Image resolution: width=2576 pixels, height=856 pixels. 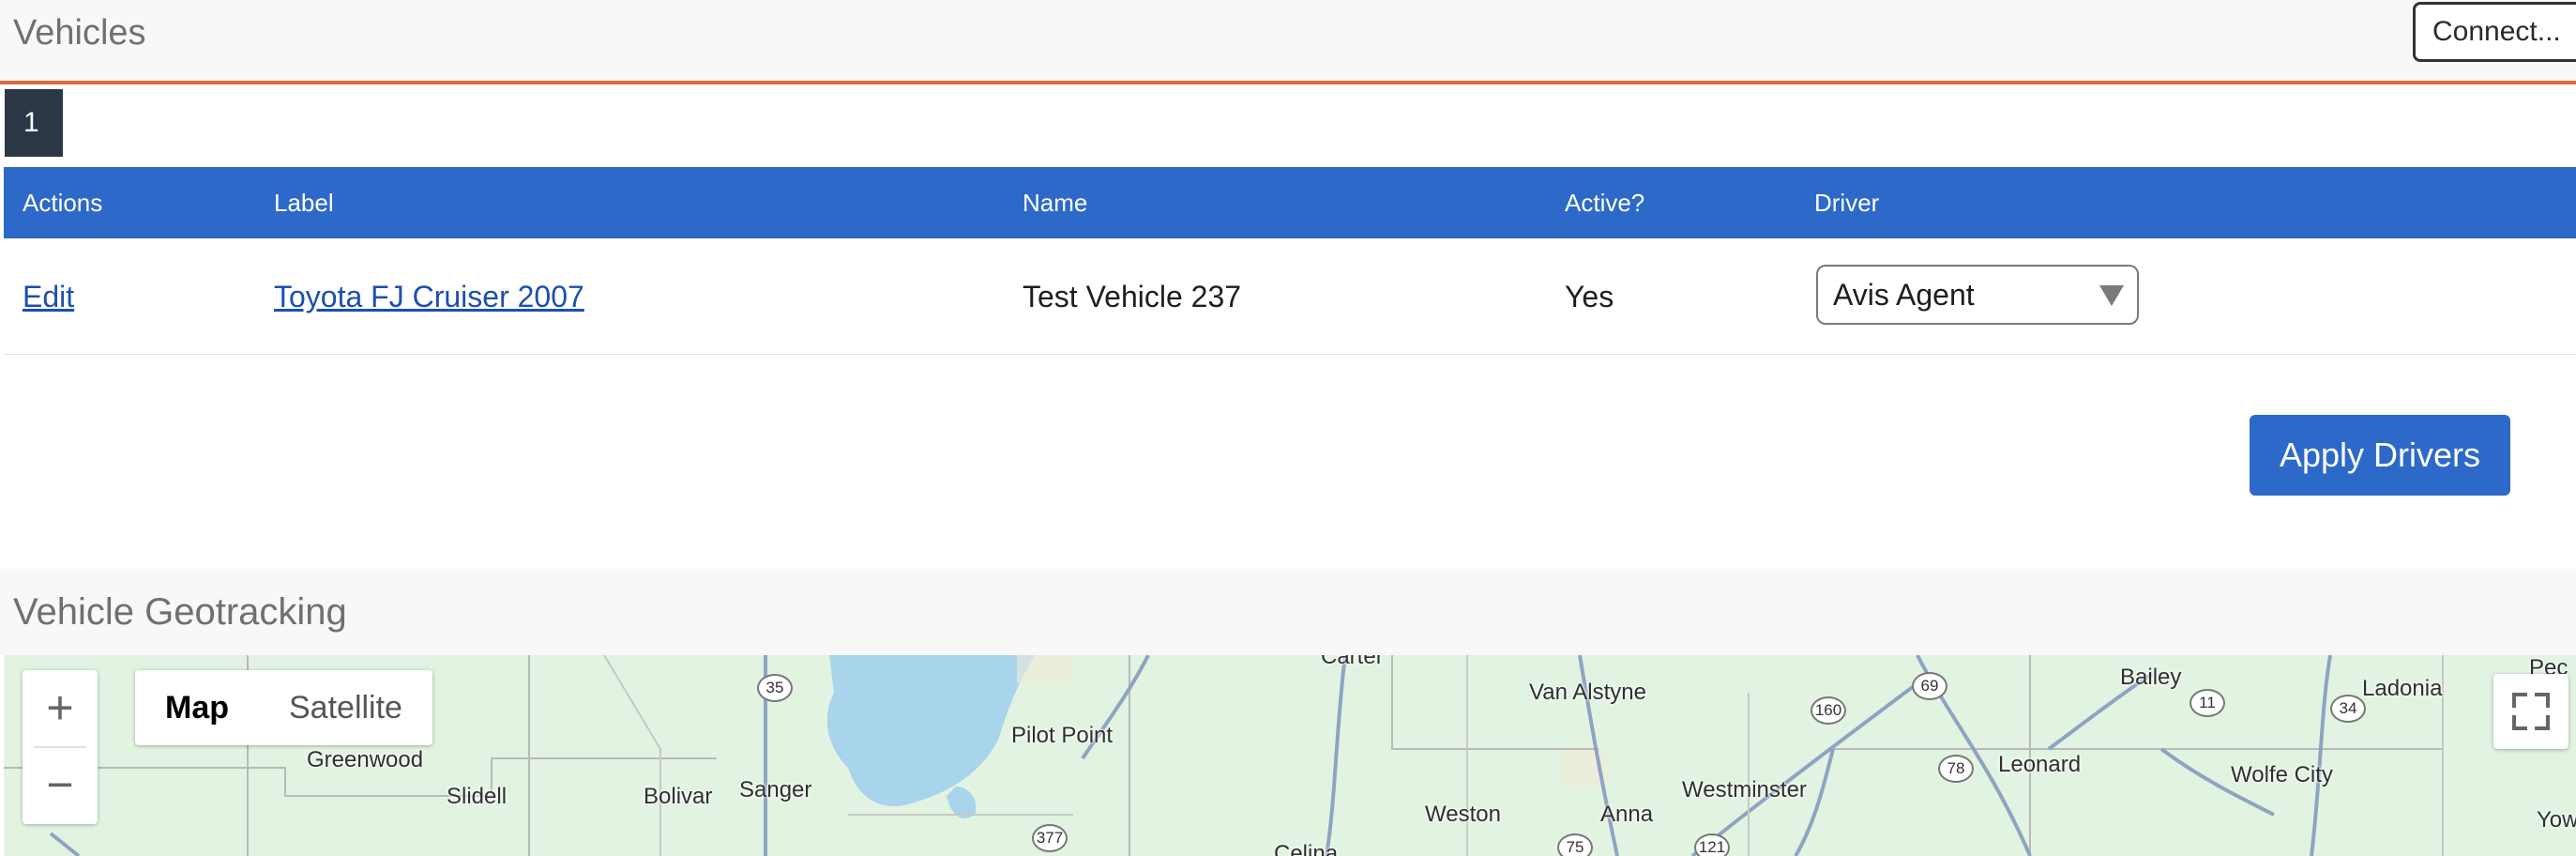 I want to click on map-label-pilot-point: Pilot Point, so click(x=1062, y=735).